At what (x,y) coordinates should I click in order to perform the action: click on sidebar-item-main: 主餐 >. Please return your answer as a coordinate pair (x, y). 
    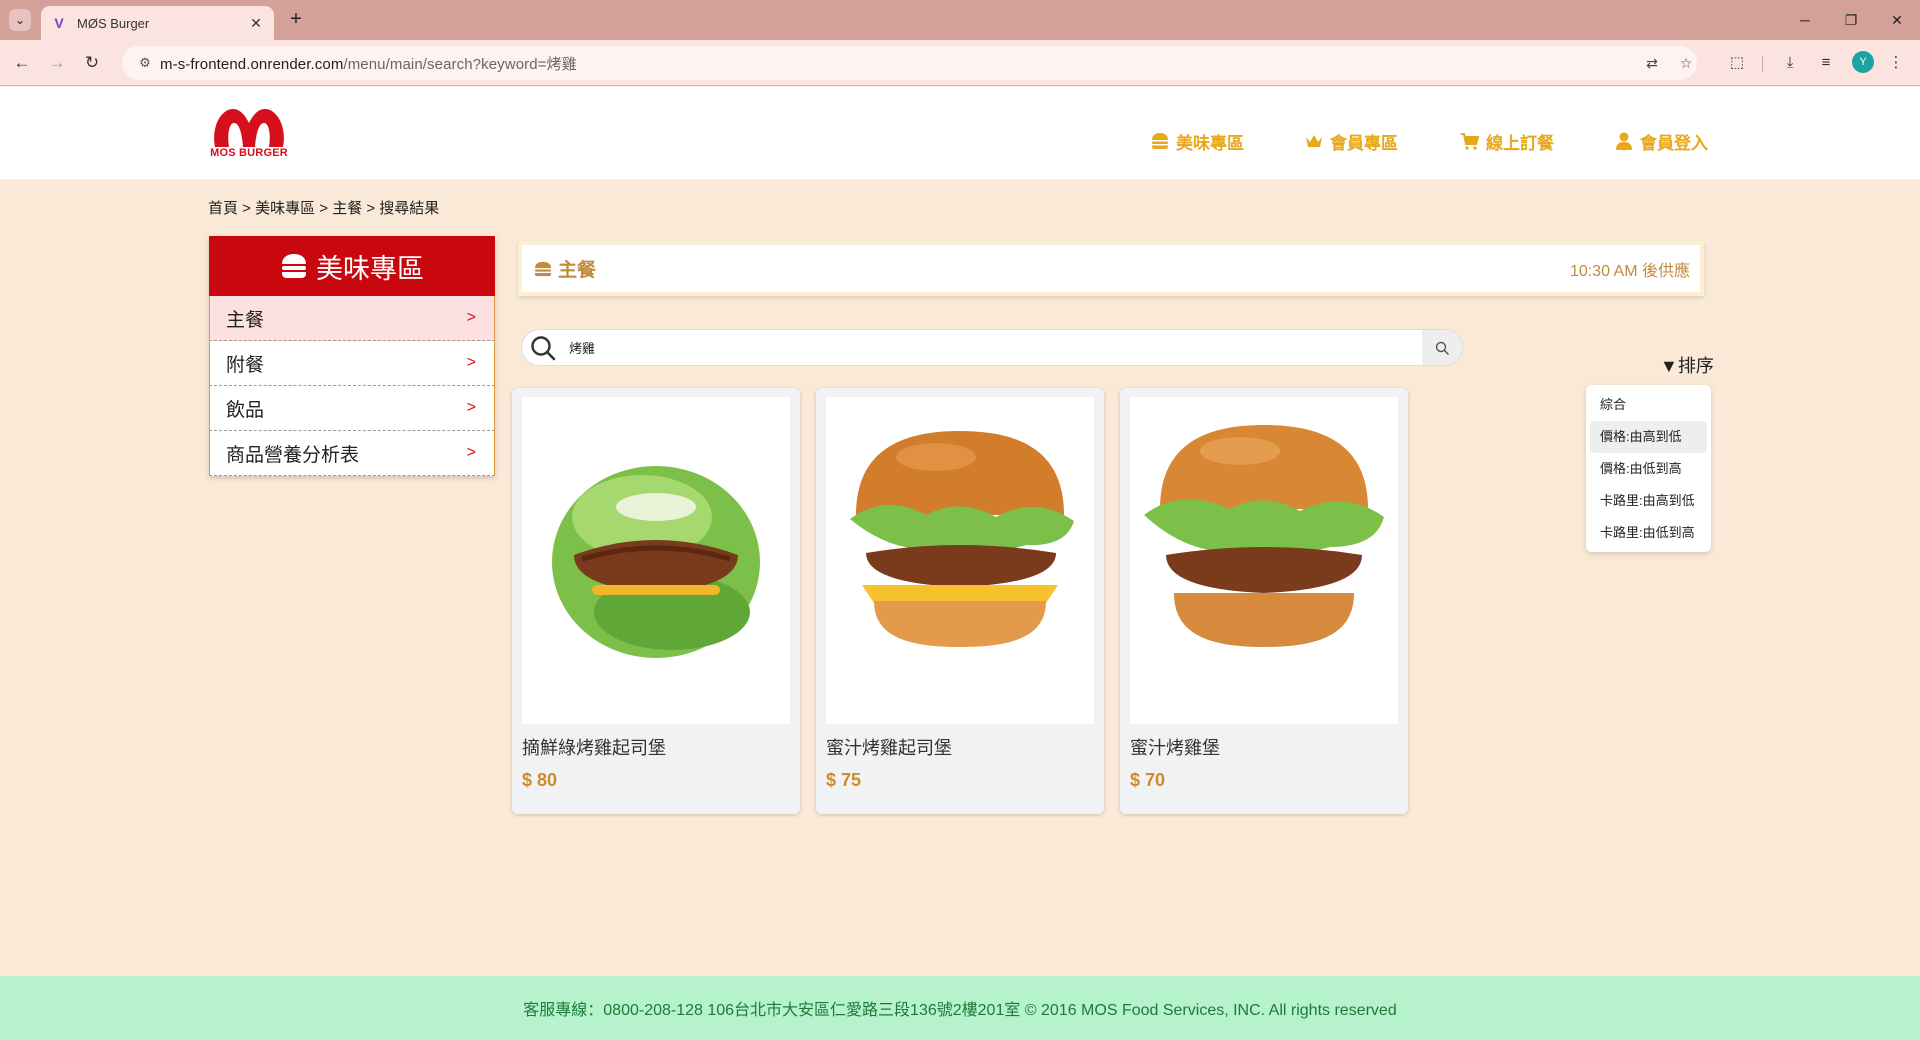
    Looking at the image, I should click on (352, 318).